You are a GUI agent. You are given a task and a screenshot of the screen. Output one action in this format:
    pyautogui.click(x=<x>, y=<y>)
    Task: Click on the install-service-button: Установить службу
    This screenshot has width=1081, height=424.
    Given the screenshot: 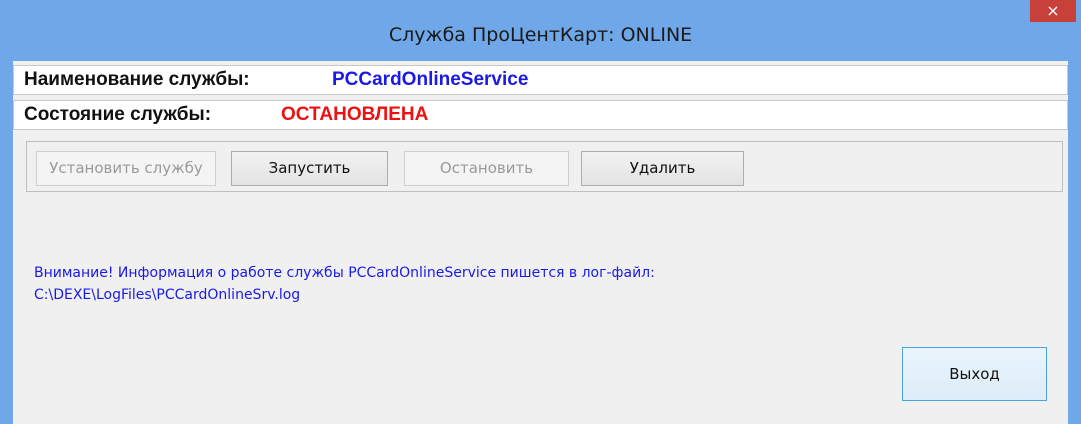 What is the action you would take?
    pyautogui.click(x=126, y=168)
    